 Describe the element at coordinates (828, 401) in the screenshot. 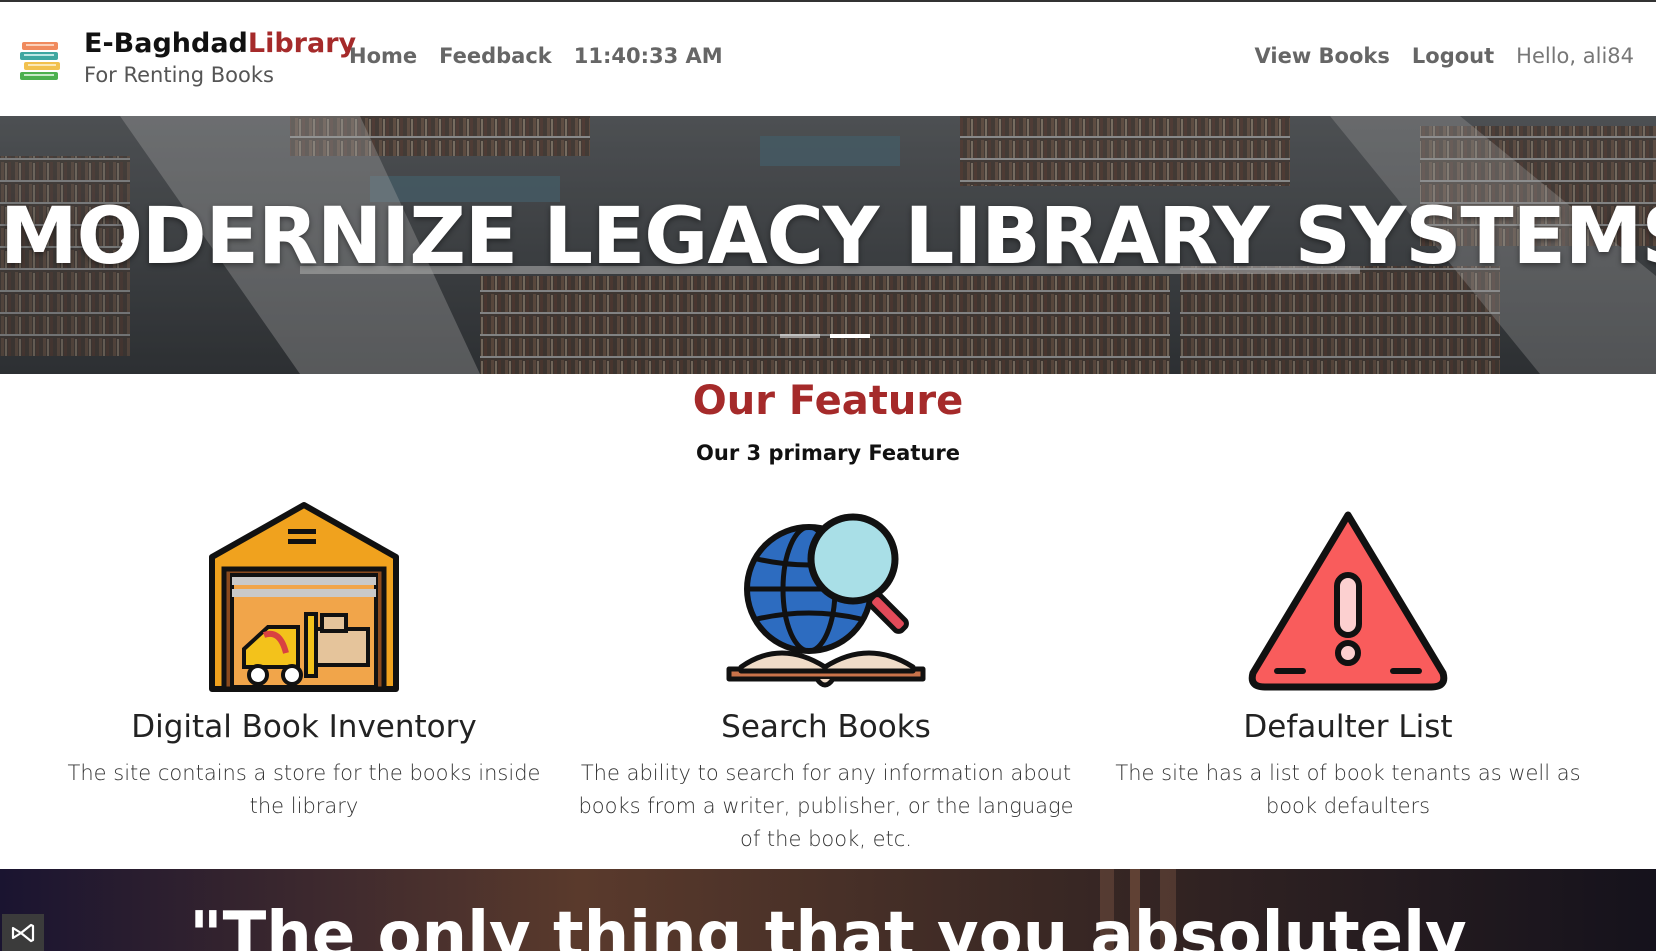

I see `features-title: Our Feature` at that location.